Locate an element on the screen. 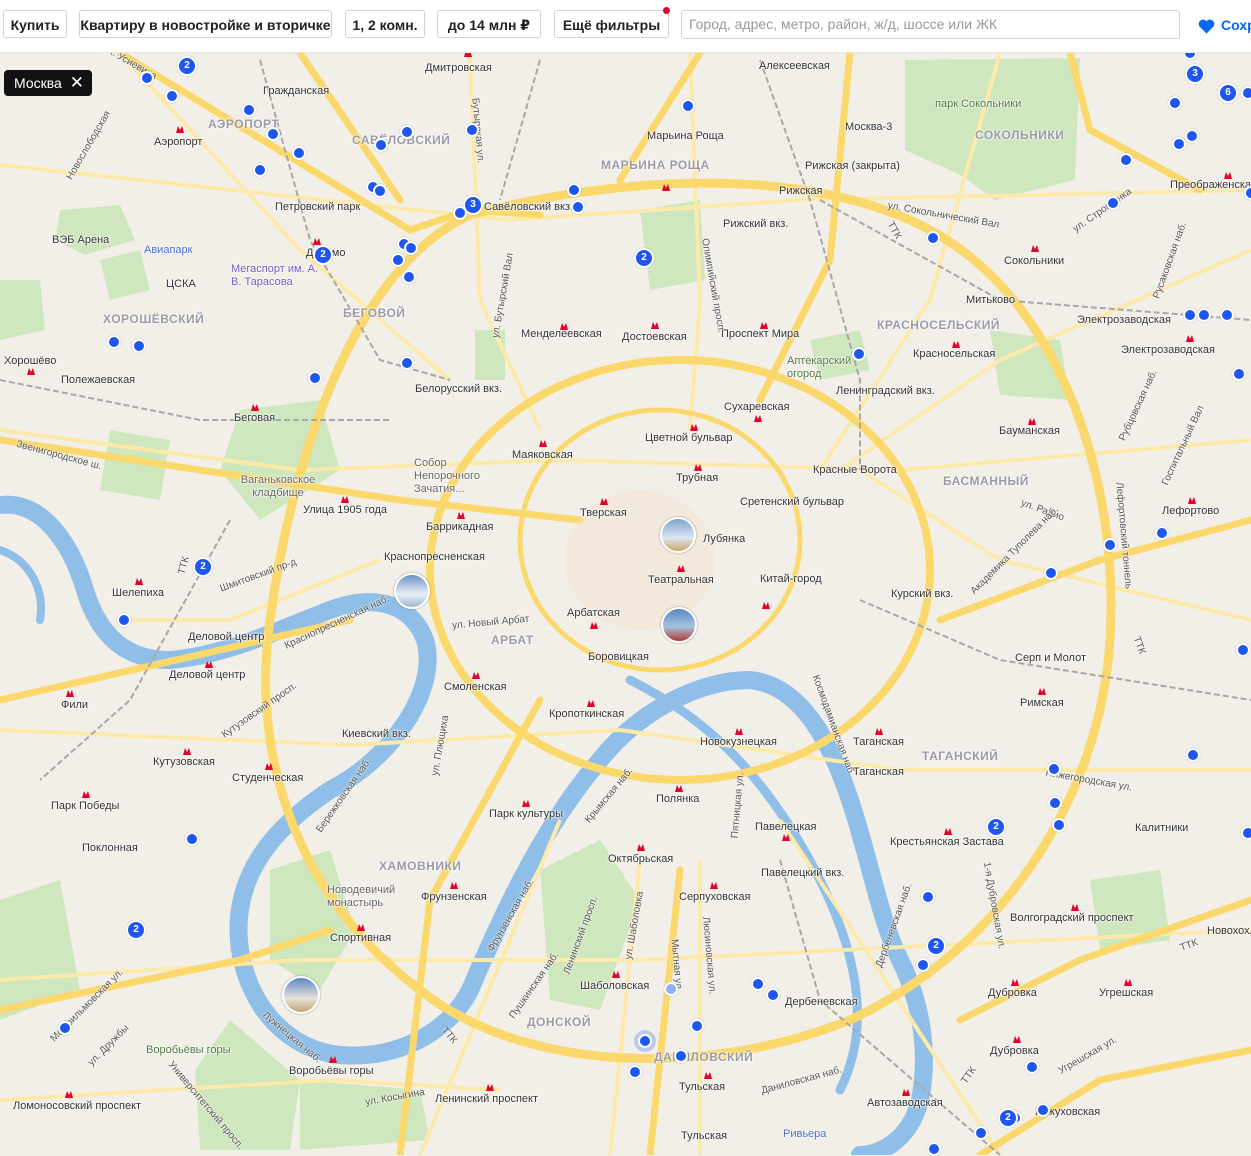  station-label: Серп и Молот is located at coordinates (1051, 658).